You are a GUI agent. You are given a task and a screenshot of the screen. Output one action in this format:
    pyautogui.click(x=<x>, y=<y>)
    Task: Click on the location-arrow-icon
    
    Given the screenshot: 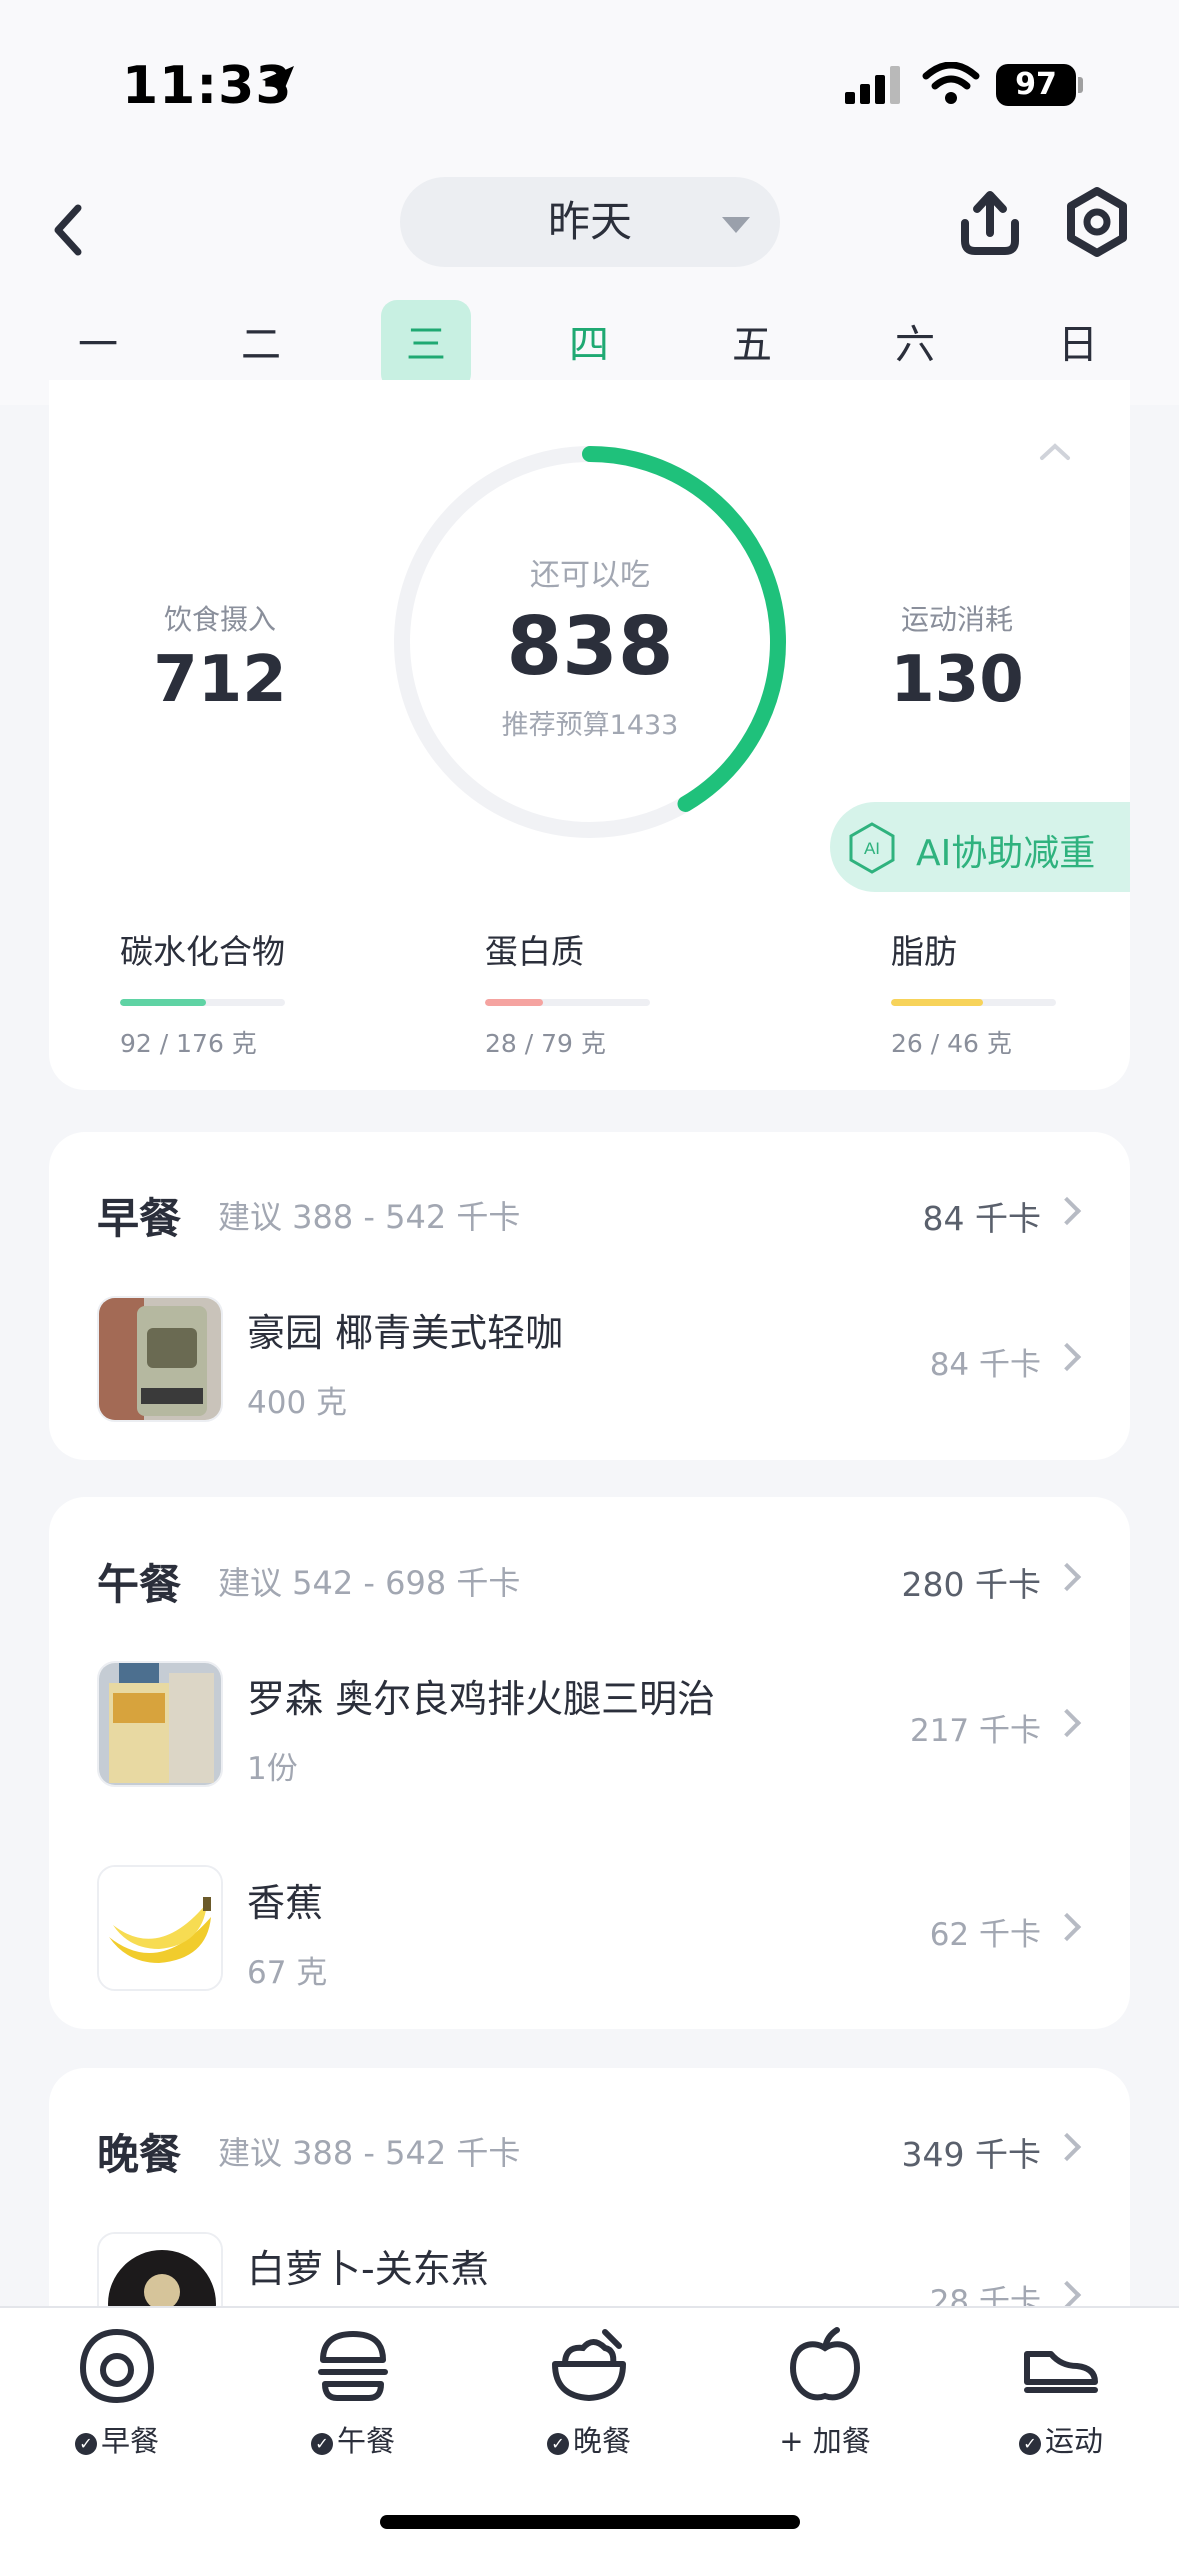 What is the action you would take?
    pyautogui.click(x=278, y=83)
    